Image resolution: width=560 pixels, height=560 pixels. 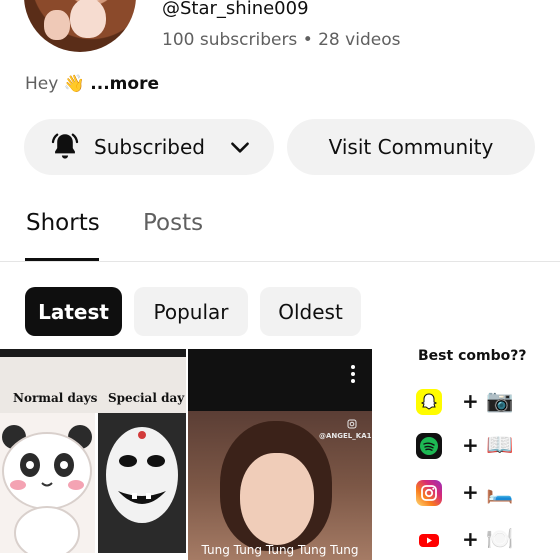 I want to click on channel-handle: @Star_shine009, so click(x=235, y=9).